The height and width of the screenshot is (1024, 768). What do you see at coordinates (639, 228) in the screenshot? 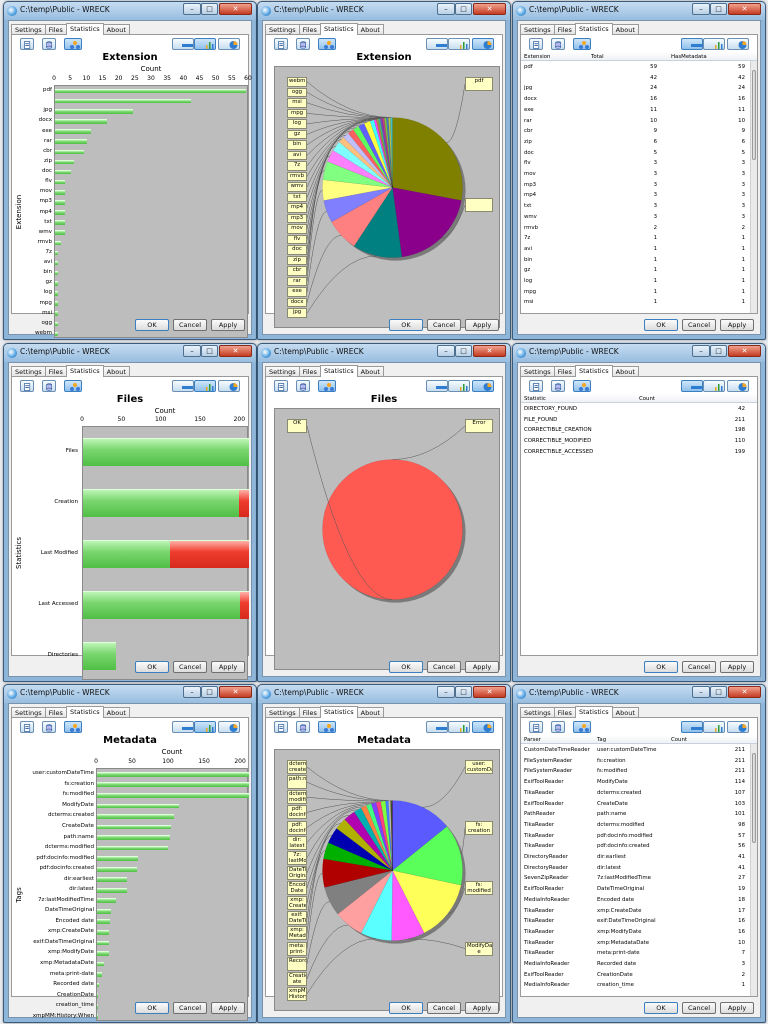
I see `table-row: rmvb 2 2` at bounding box center [639, 228].